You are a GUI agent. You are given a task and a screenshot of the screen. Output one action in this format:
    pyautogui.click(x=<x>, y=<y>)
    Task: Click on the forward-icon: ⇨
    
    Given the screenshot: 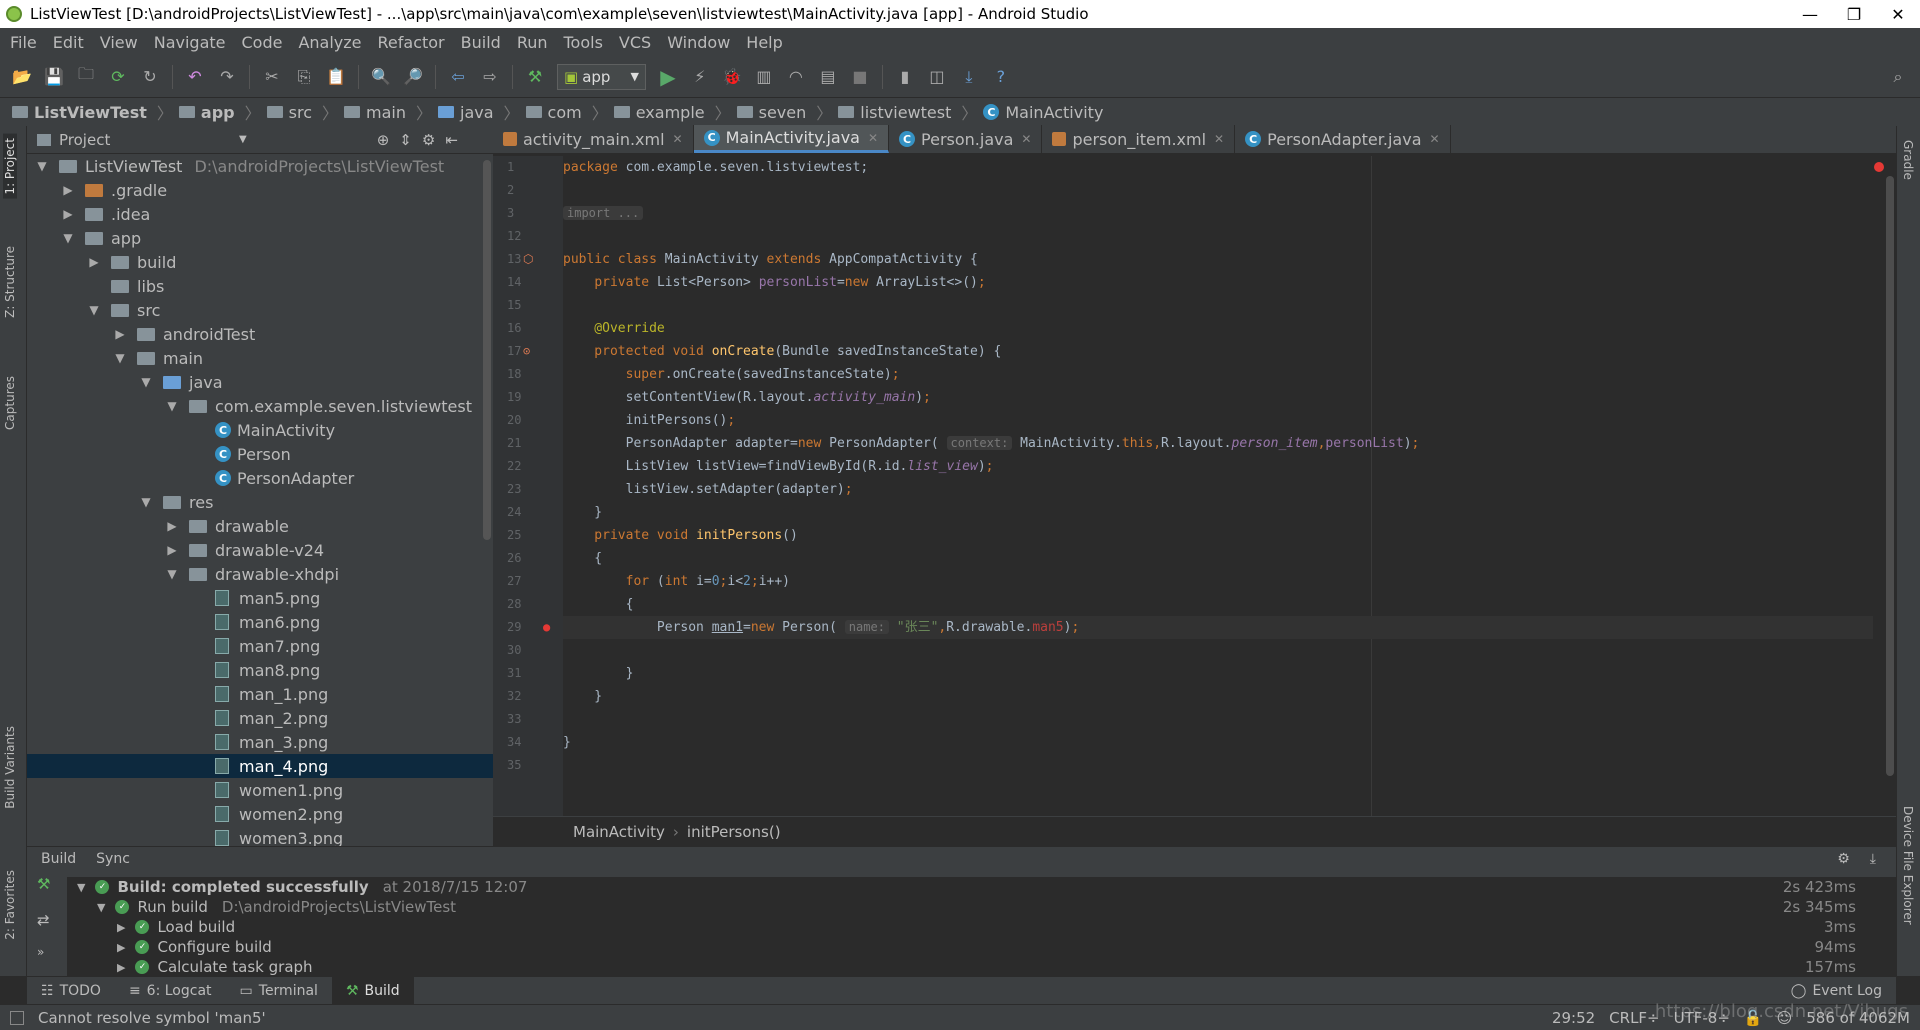 What is the action you would take?
    pyautogui.click(x=490, y=77)
    